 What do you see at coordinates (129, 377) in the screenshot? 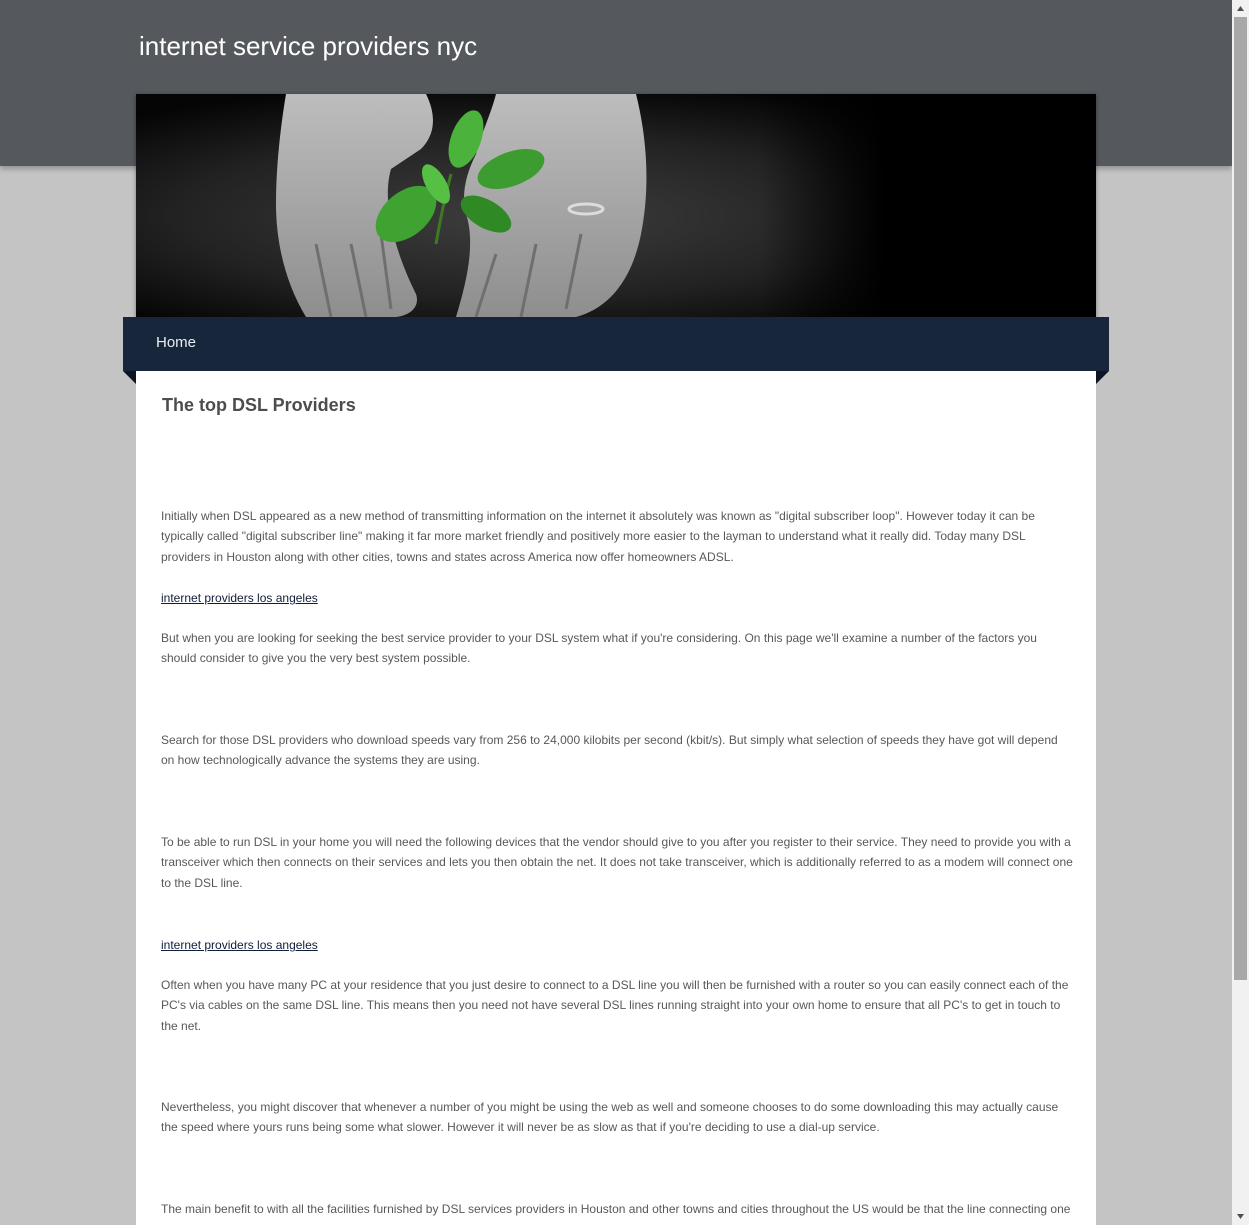
I see `nav-ribbon-fold-left` at bounding box center [129, 377].